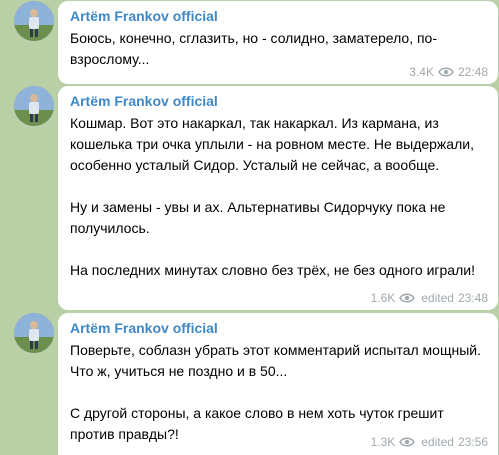  I want to click on view-count: 1.6K, so click(383, 298).